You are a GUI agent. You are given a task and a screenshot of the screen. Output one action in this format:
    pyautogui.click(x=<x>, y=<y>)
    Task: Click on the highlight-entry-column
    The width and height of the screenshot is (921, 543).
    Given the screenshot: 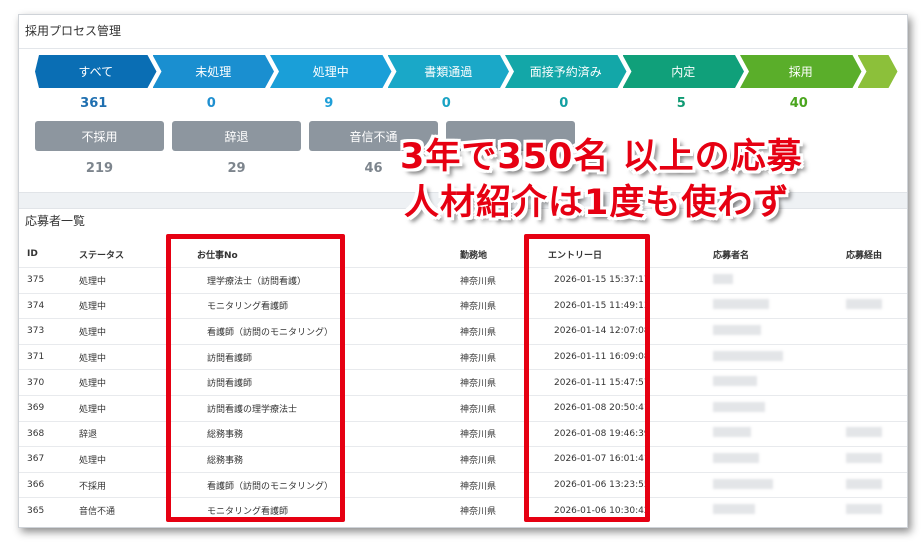 What is the action you would take?
    pyautogui.click(x=587, y=378)
    